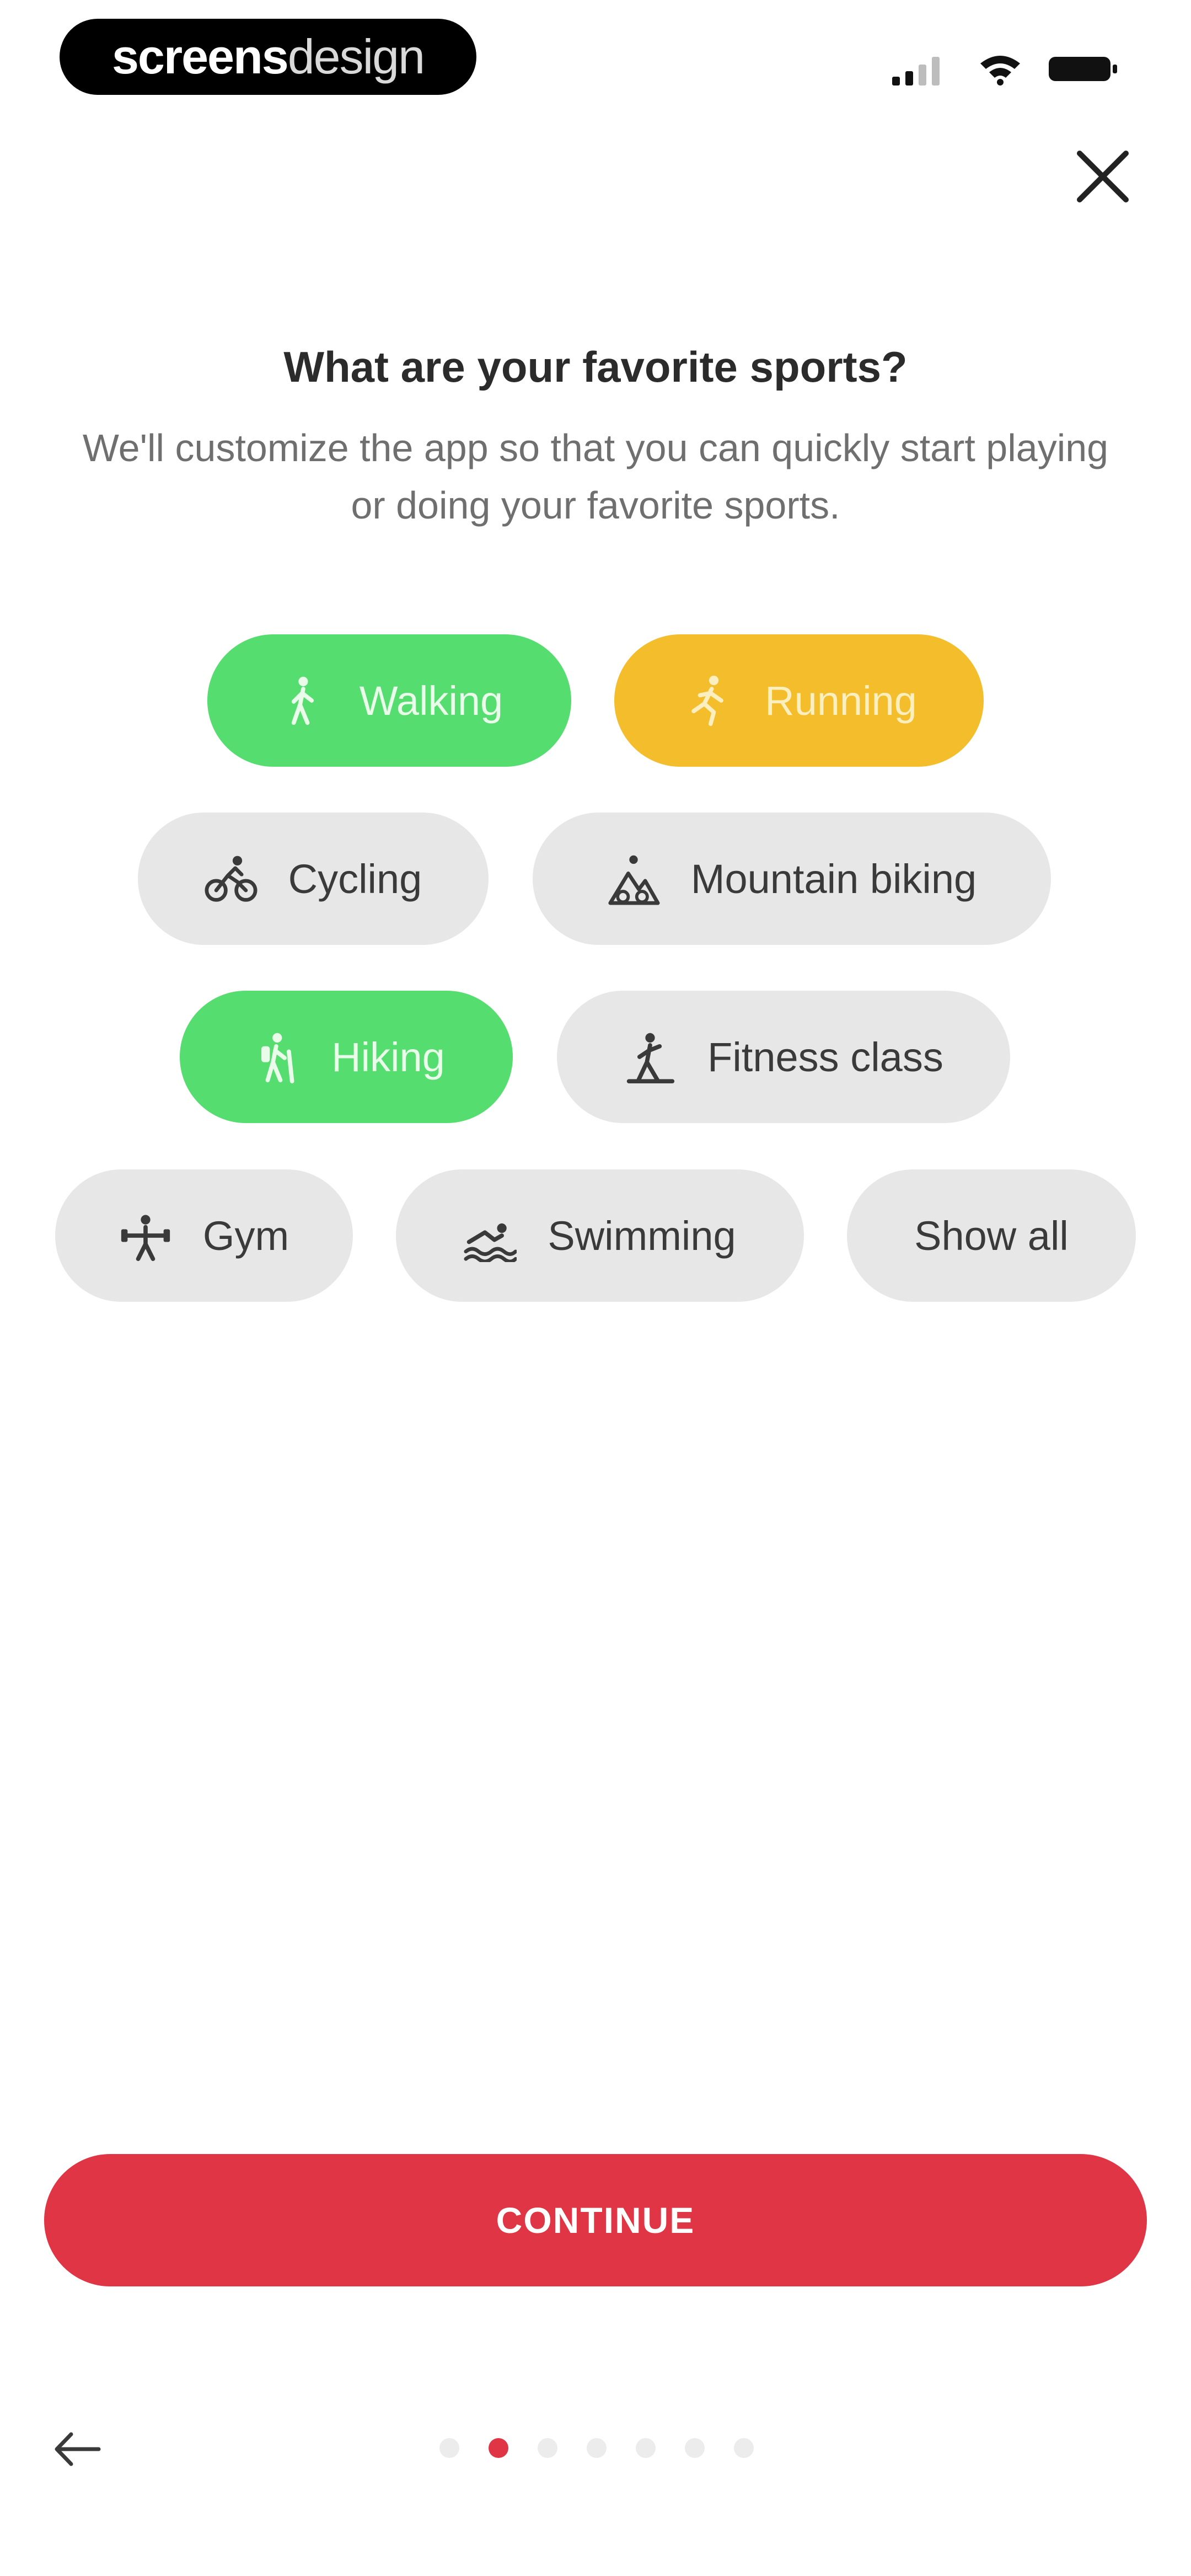  I want to click on show-all-chip: Show all, so click(991, 1235).